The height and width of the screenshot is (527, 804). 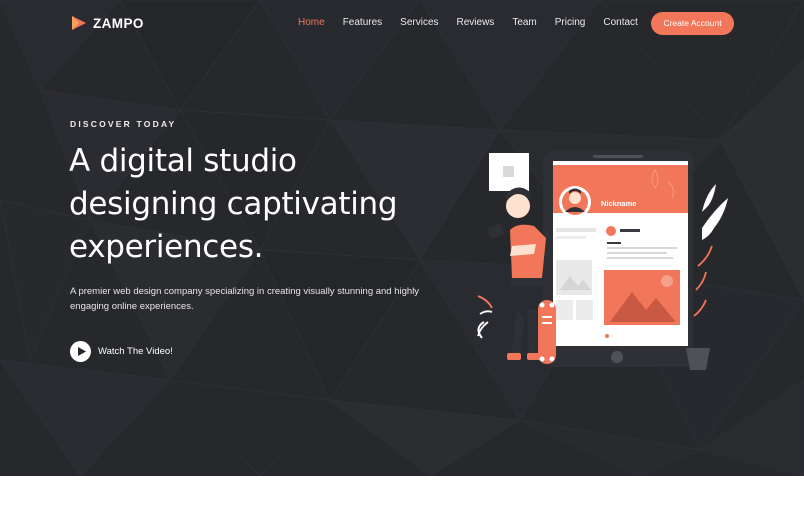 I want to click on profile-nickname: Nickname, so click(x=619, y=203).